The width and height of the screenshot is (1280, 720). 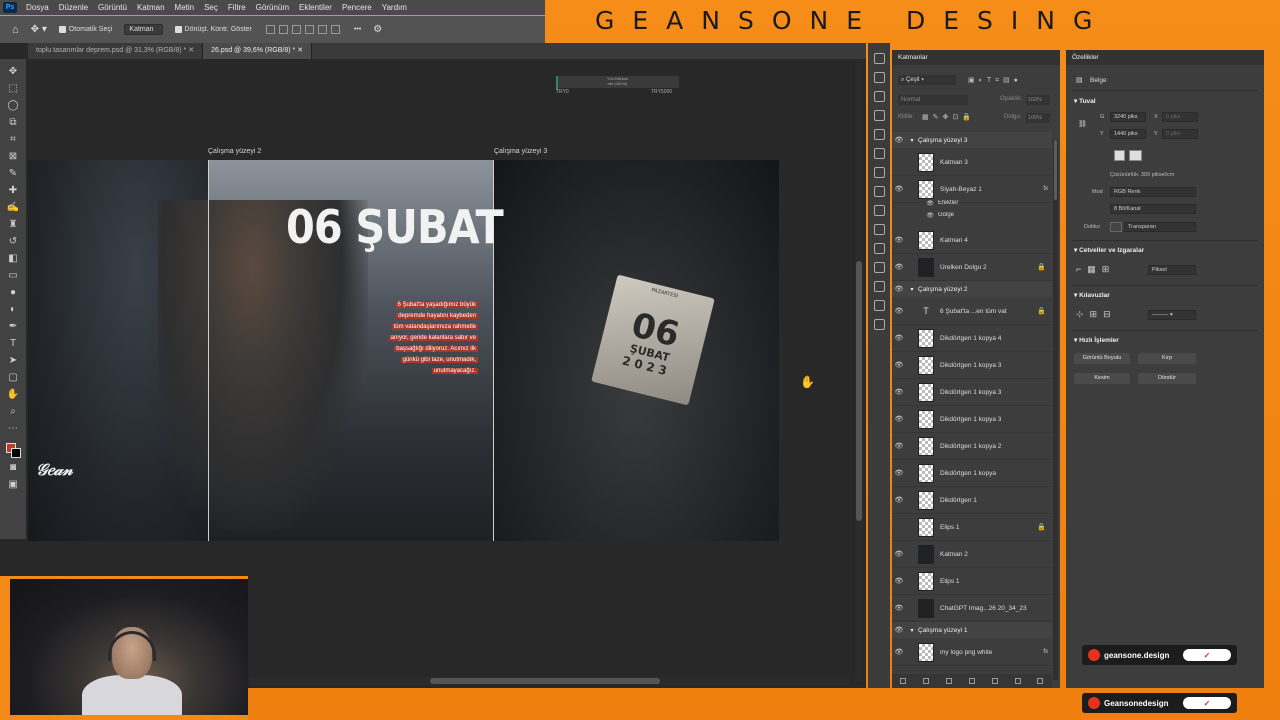 I want to click on layer-row: 👁 Dikdörtgen 1 kopya, so click(x=972, y=473).